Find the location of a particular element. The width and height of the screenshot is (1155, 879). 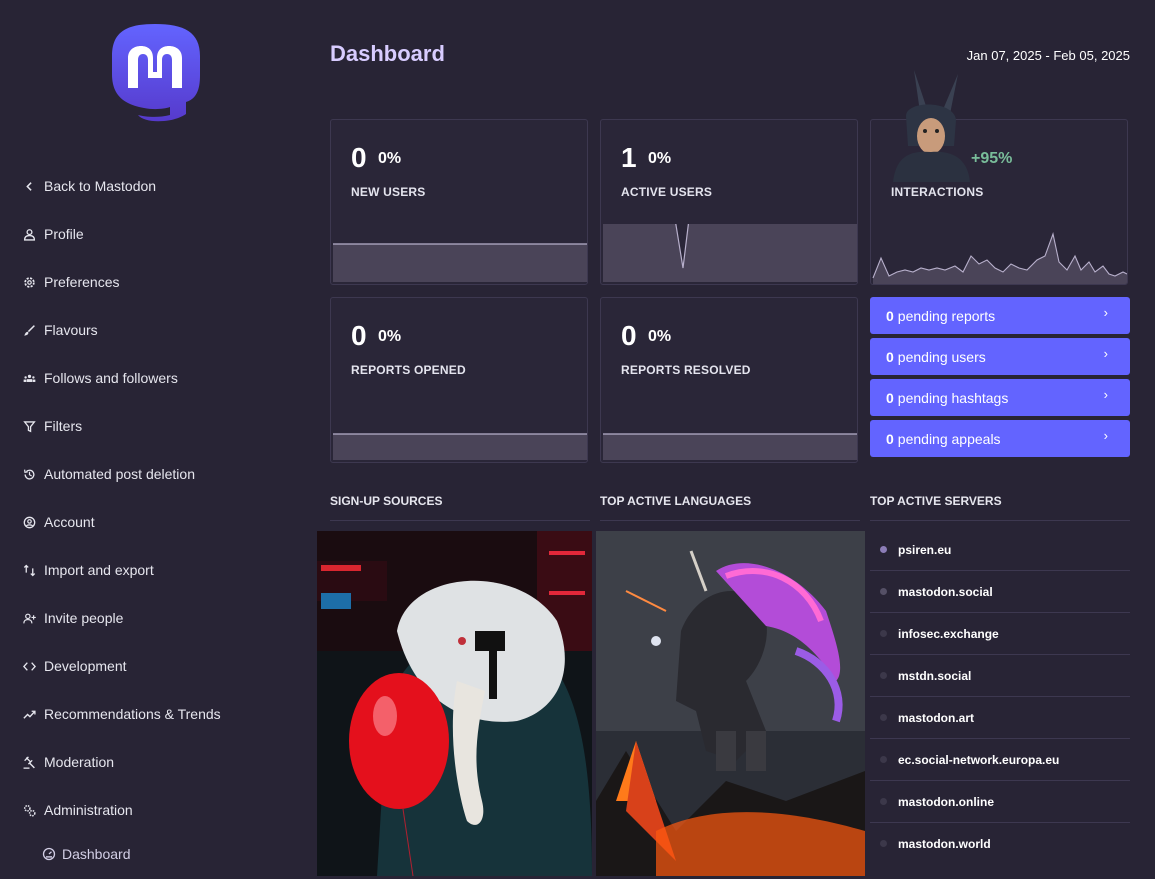

metric-value: 1 is located at coordinates (629, 157).